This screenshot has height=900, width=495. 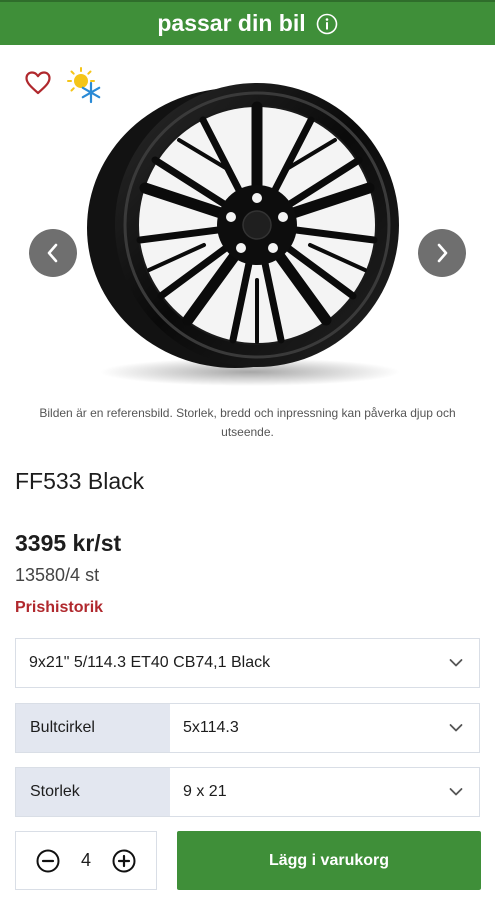 I want to click on fitment-banner: passar din bil, so click(x=247, y=22).